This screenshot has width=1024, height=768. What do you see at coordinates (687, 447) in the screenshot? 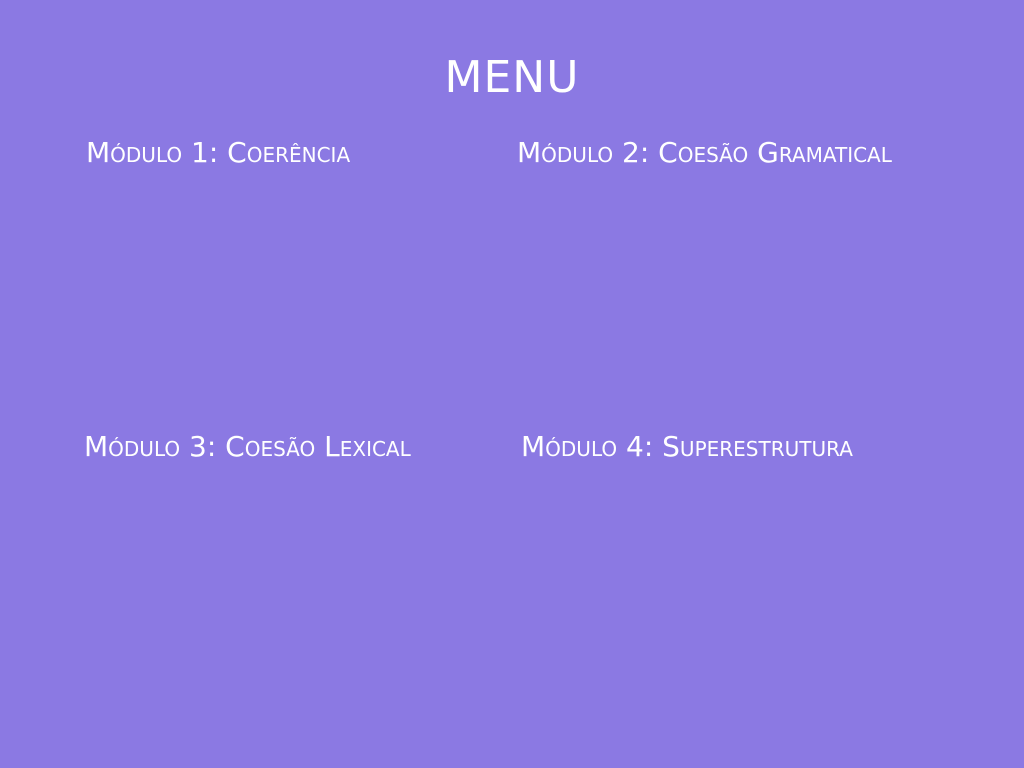
I see `module-4-link: Módulo 4: Superestrutura` at bounding box center [687, 447].